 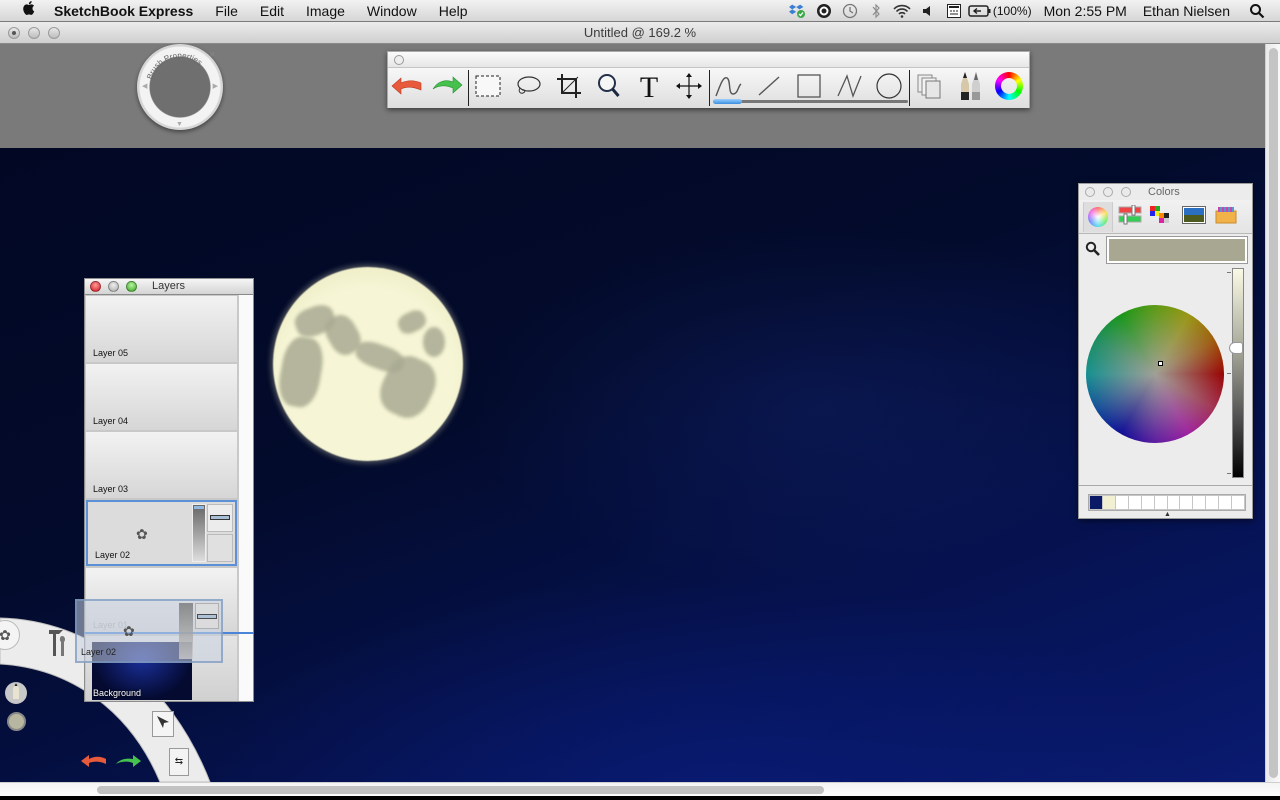 What do you see at coordinates (569, 88) in the screenshot?
I see `crop-tool` at bounding box center [569, 88].